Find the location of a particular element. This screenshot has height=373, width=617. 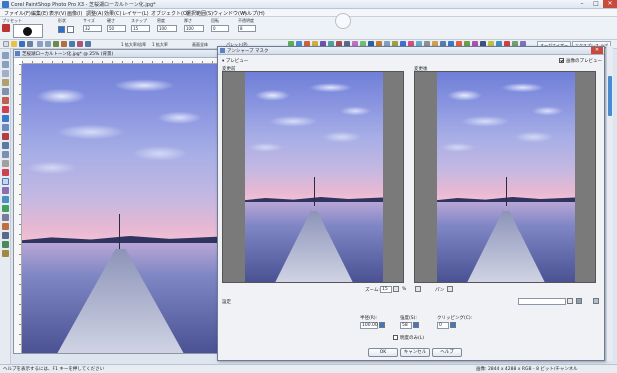

clipping-field: 0 is located at coordinates (443, 325).